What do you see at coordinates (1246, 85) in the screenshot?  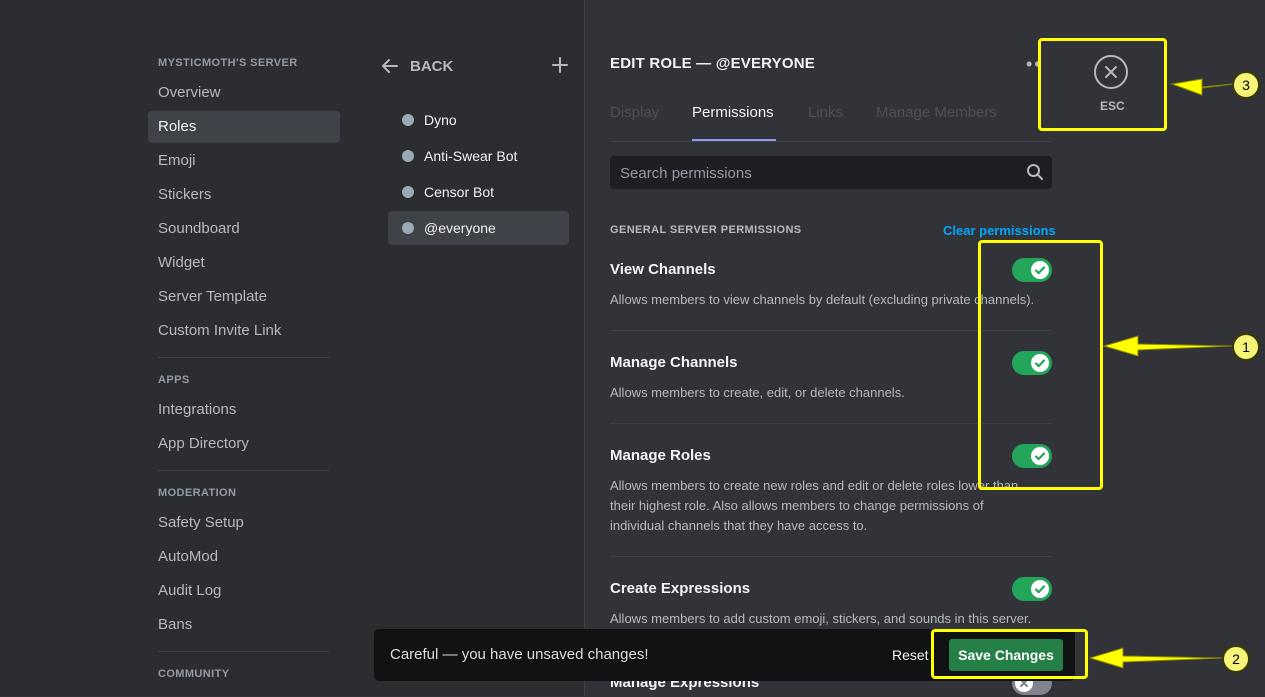 I see `annotation-badge-3: 3` at bounding box center [1246, 85].